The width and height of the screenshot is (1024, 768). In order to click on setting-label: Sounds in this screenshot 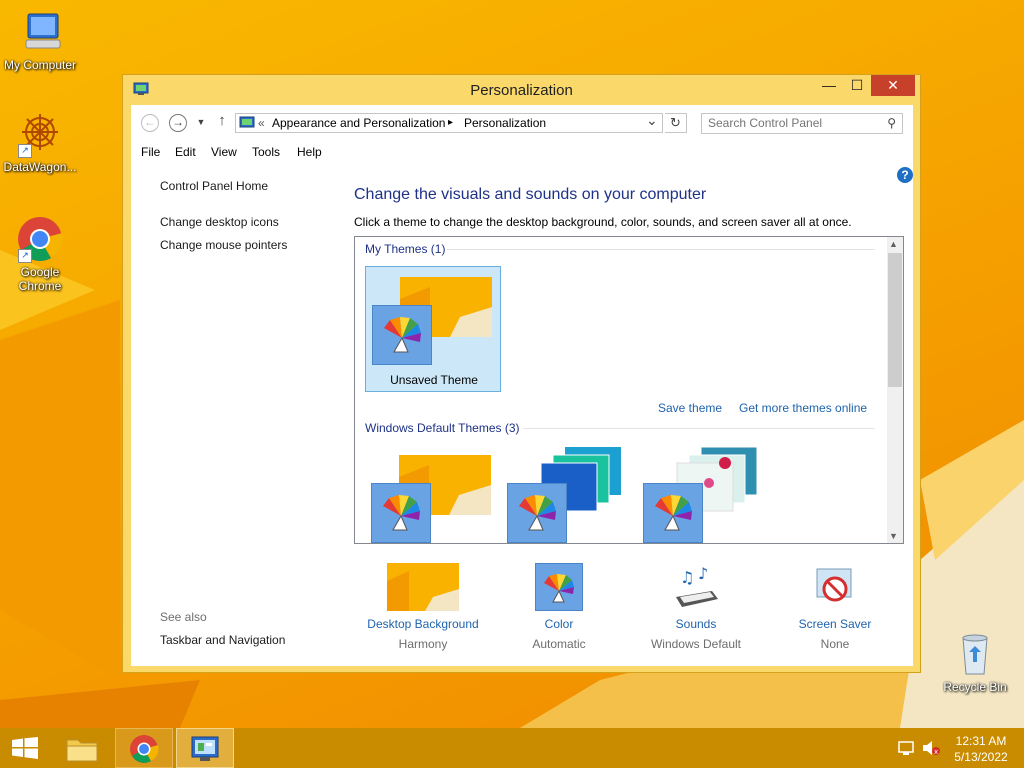, I will do `click(696, 624)`.